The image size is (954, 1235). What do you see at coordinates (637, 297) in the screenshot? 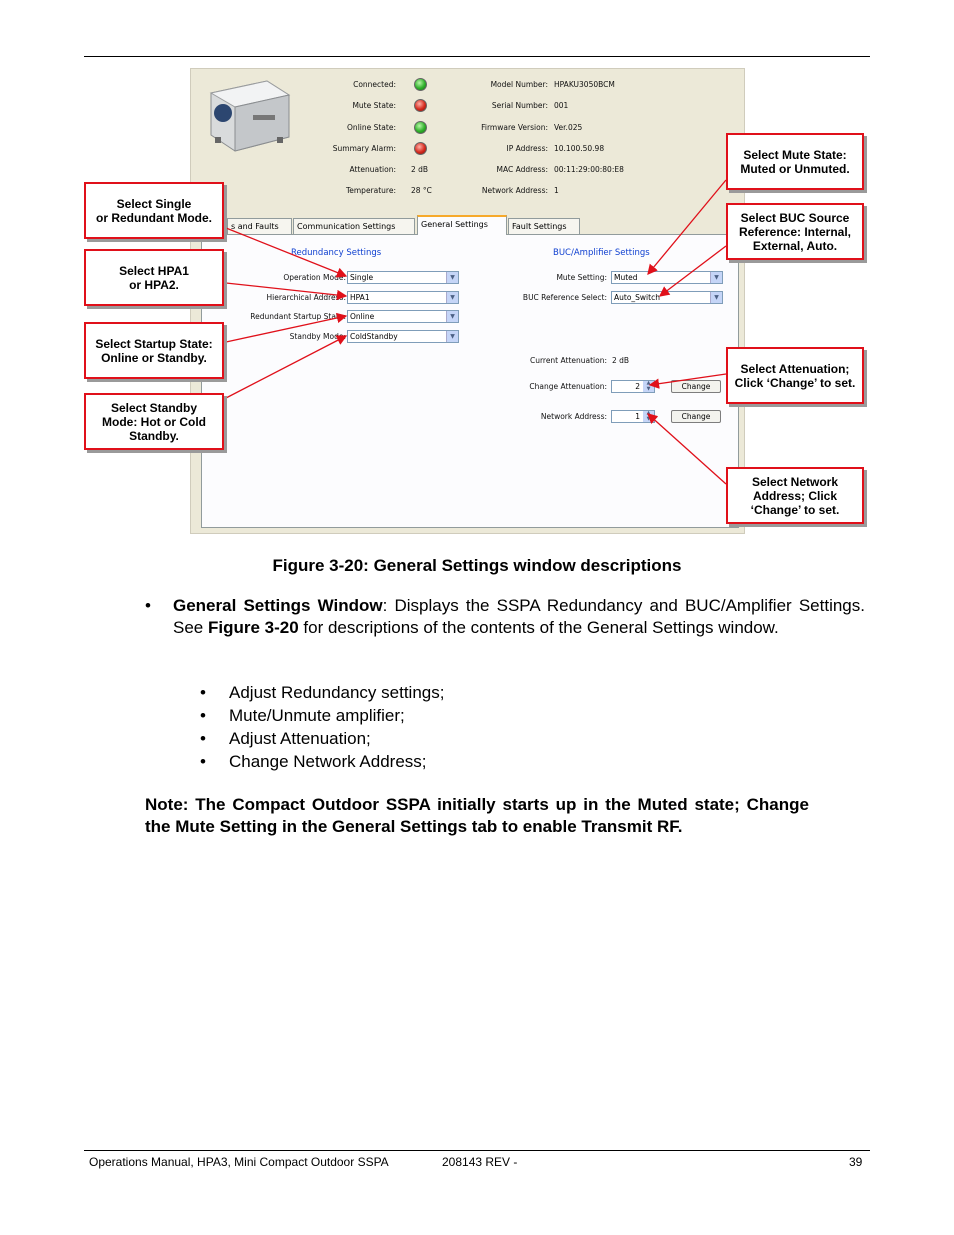
I see `buc-ref-value: Auto_Switch` at bounding box center [637, 297].